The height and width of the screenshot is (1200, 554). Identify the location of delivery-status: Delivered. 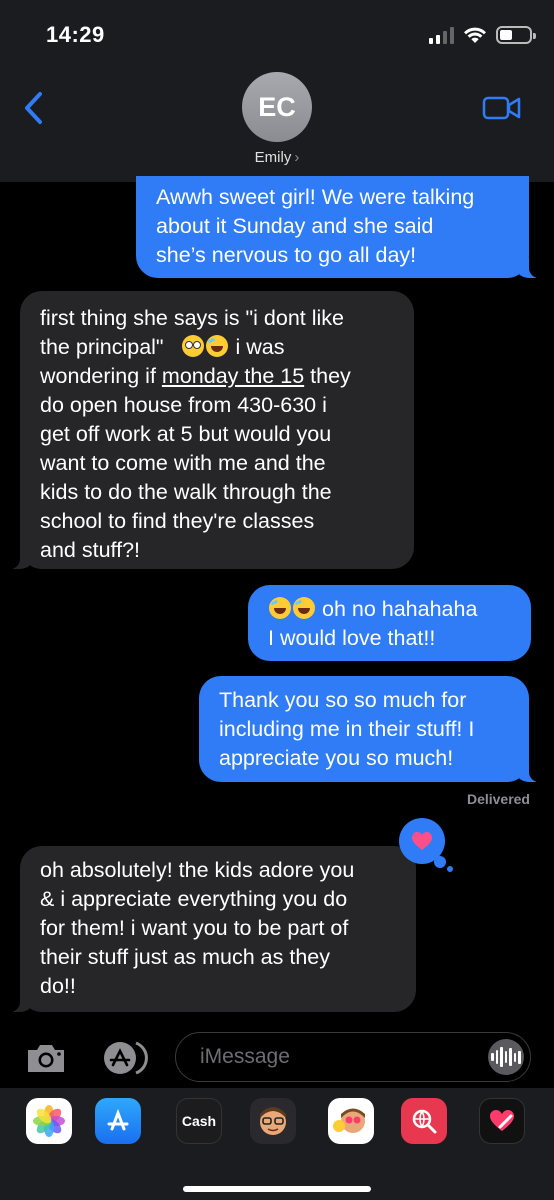
(498, 799).